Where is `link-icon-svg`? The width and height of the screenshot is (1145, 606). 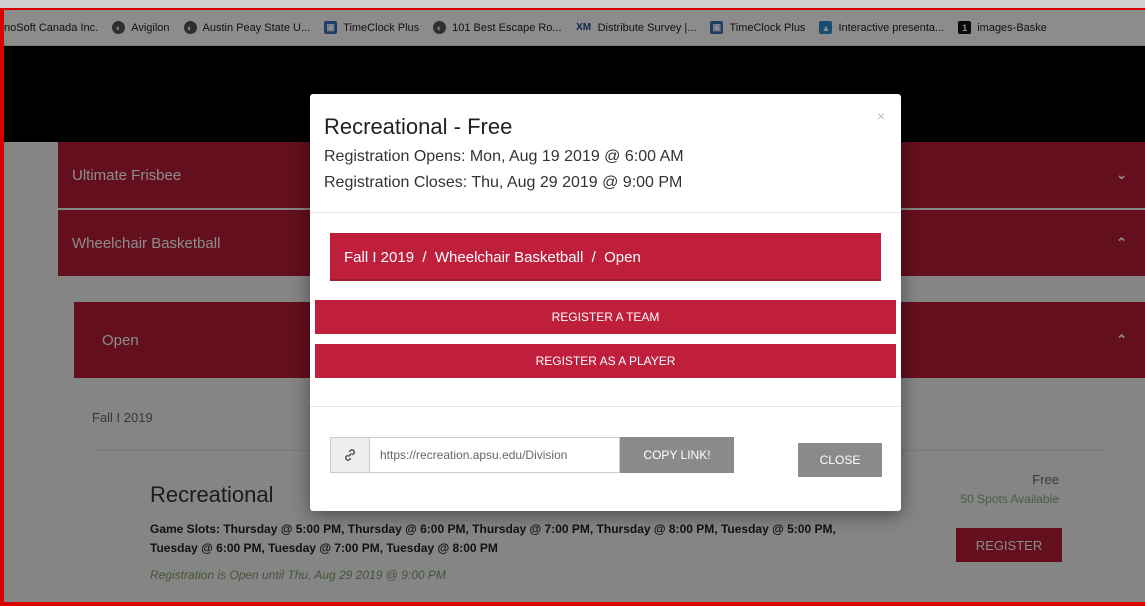 link-icon-svg is located at coordinates (350, 455).